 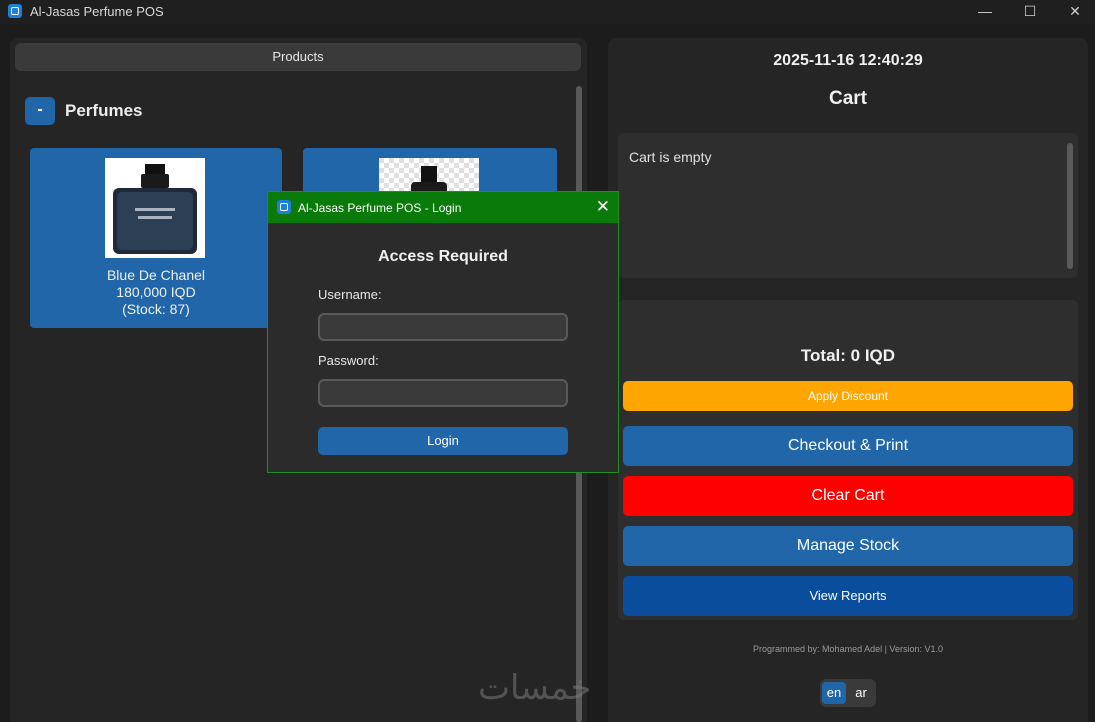 What do you see at coordinates (861, 693) in the screenshot?
I see `language-ar-button: ar` at bounding box center [861, 693].